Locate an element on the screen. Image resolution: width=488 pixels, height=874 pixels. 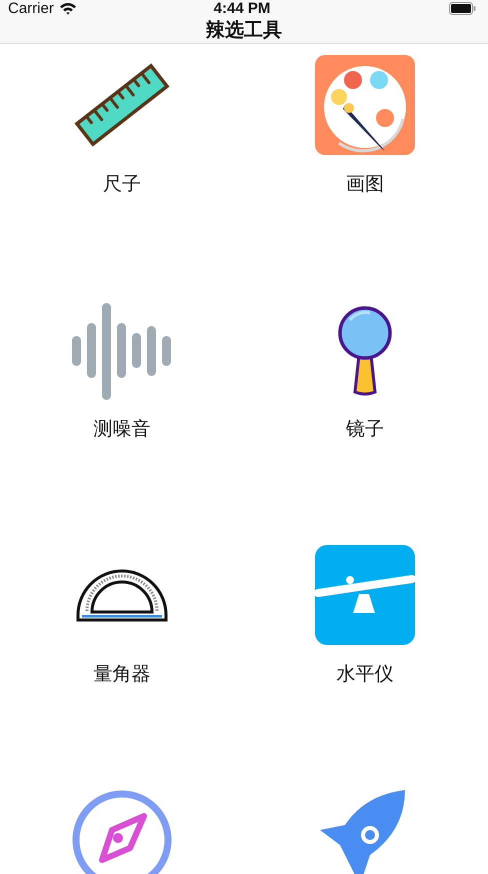
nav-title: 辣选工具 is located at coordinates (244, 30).